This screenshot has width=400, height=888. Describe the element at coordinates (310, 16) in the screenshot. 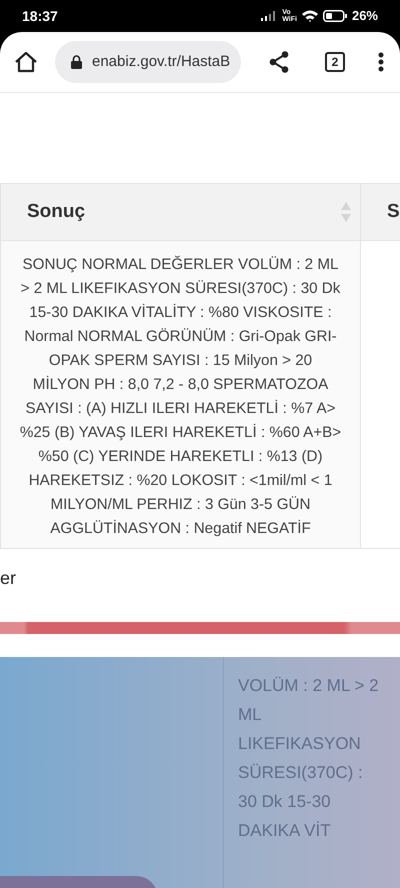

I see `wifi-icon` at that location.